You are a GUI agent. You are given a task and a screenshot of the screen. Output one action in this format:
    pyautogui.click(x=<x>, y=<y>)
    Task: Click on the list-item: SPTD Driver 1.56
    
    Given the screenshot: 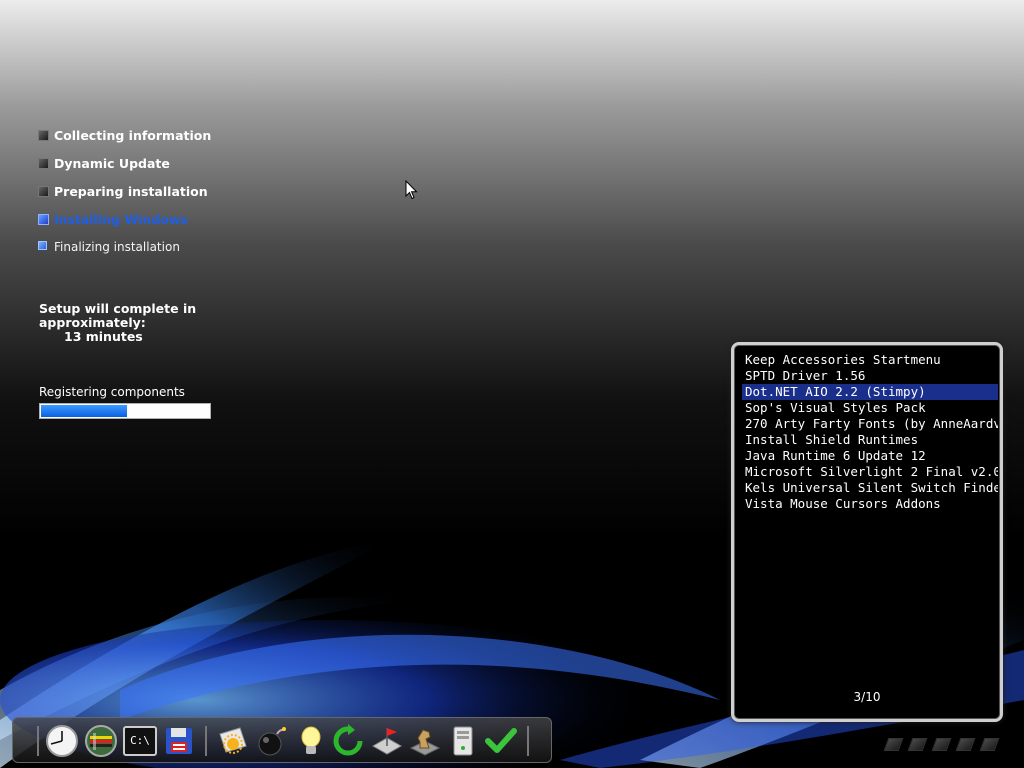 What is the action you would take?
    pyautogui.click(x=870, y=376)
    